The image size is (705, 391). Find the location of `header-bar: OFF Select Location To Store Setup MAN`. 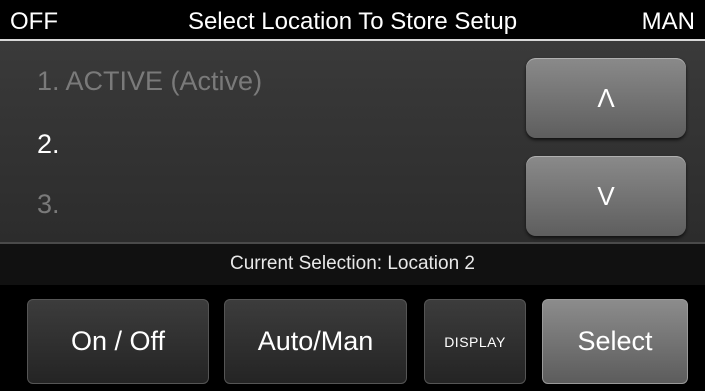

header-bar: OFF Select Location To Store Setup MAN is located at coordinates (352, 20).